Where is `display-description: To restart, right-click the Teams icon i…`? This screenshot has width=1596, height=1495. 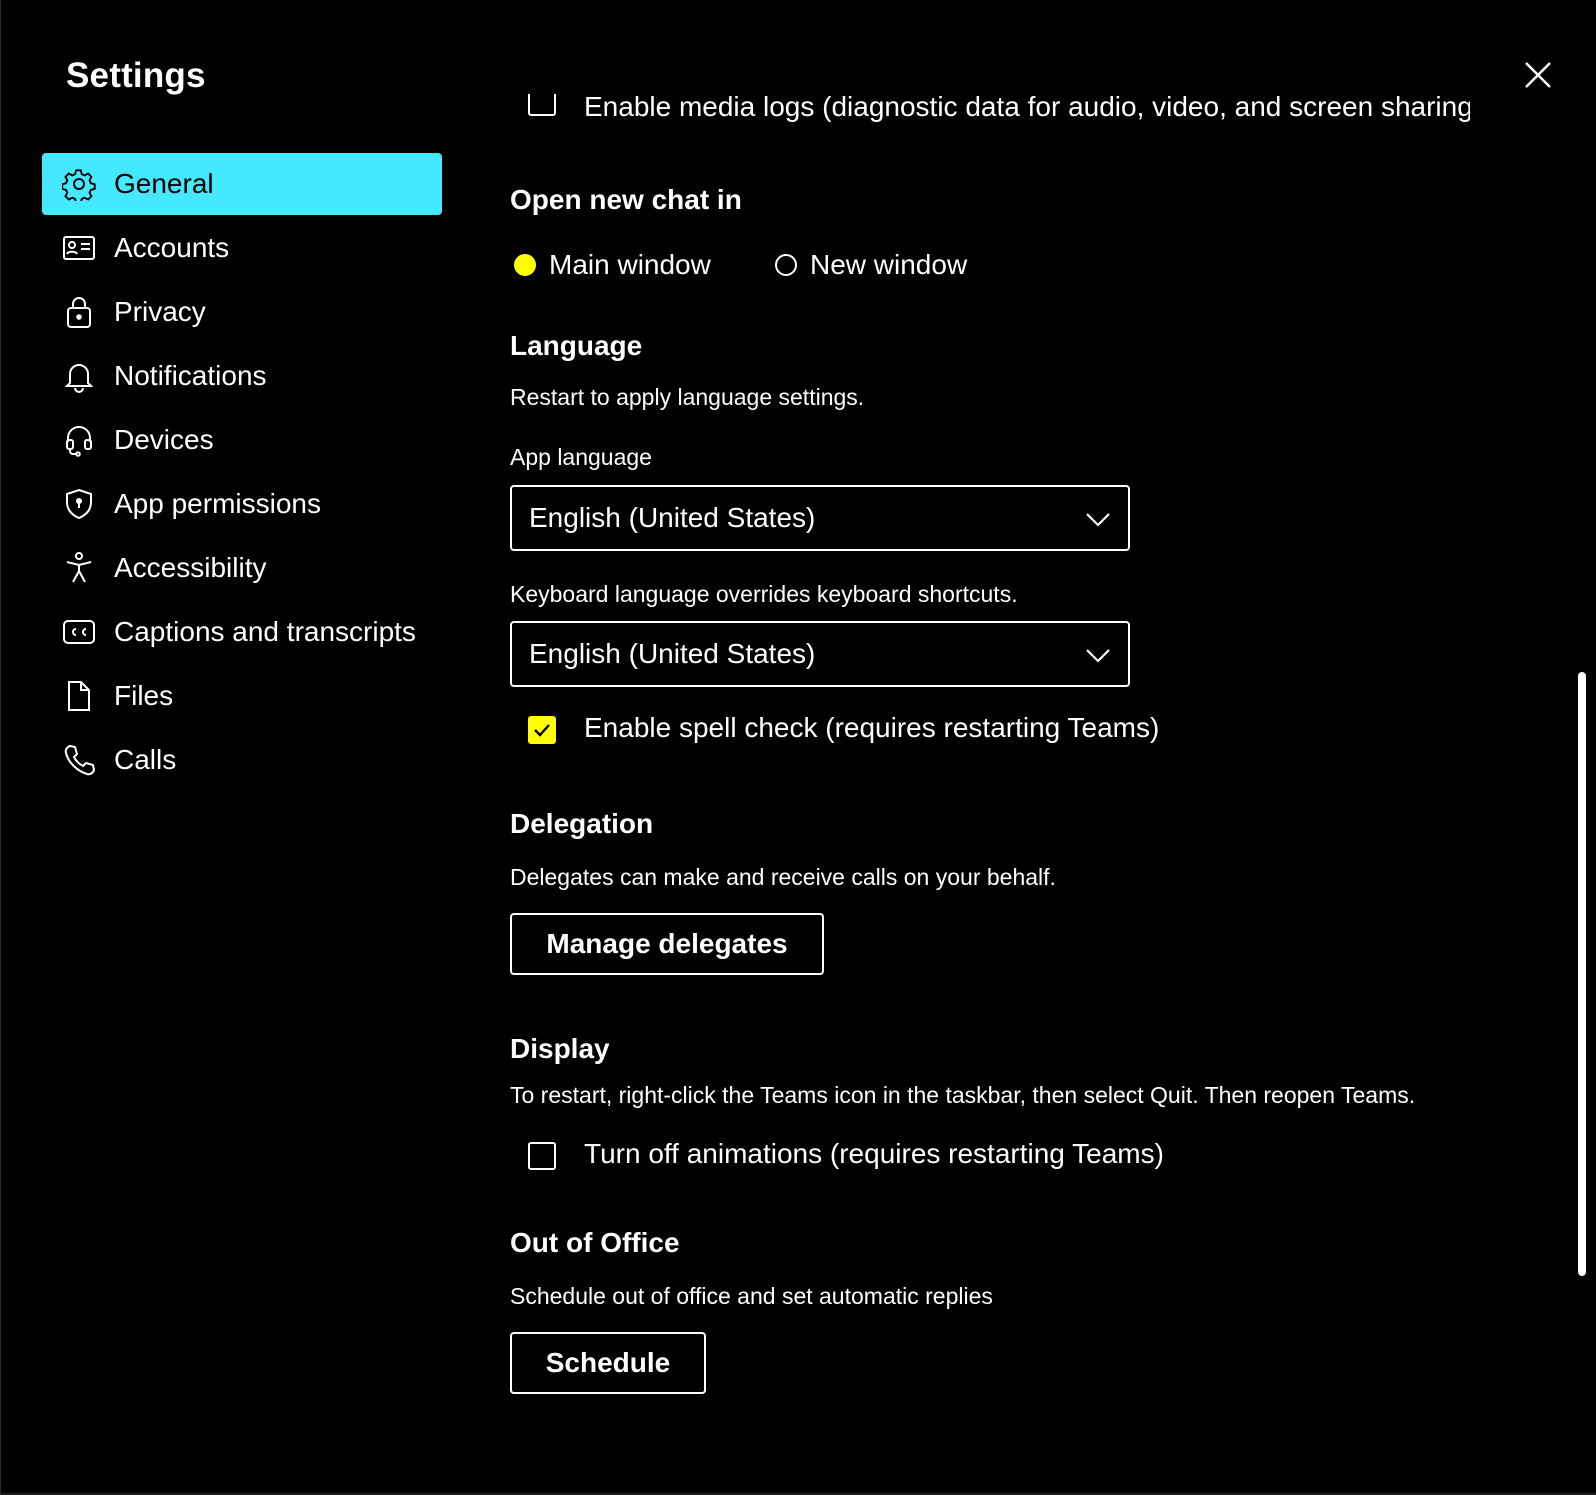 display-description: To restart, right-click the Teams icon i… is located at coordinates (963, 1095).